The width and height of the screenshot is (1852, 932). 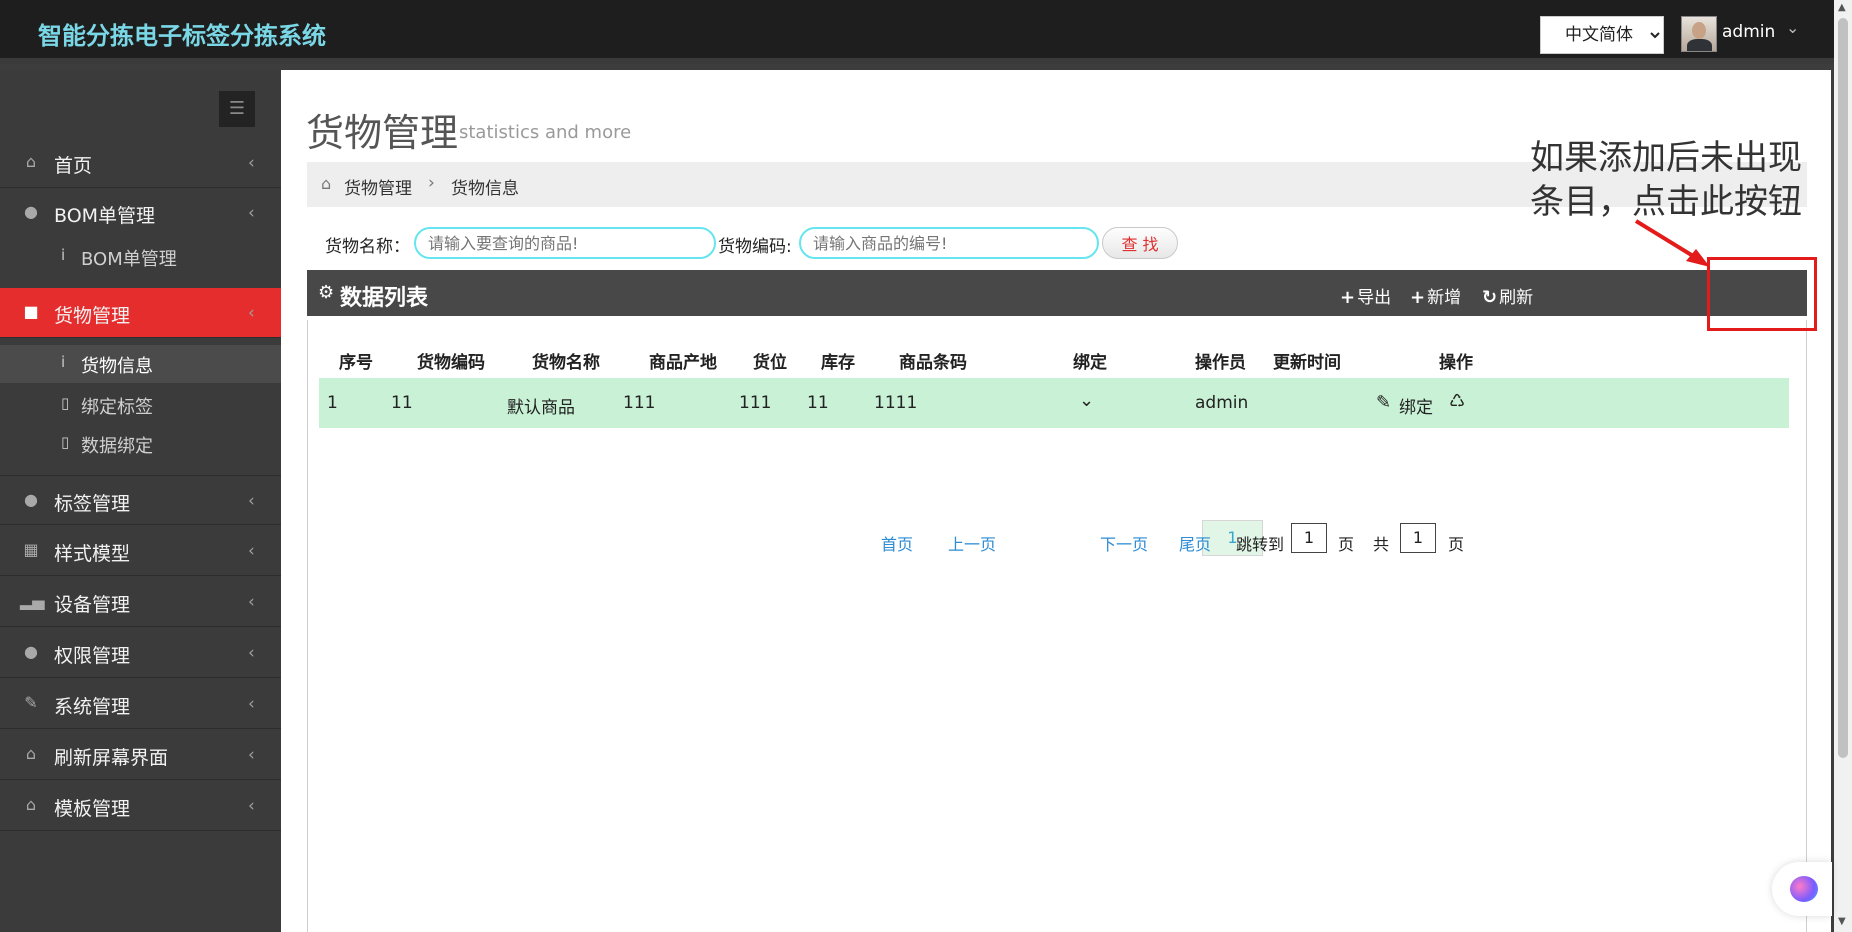 I want to click on chevron-right-icon: ›, so click(x=431, y=183).